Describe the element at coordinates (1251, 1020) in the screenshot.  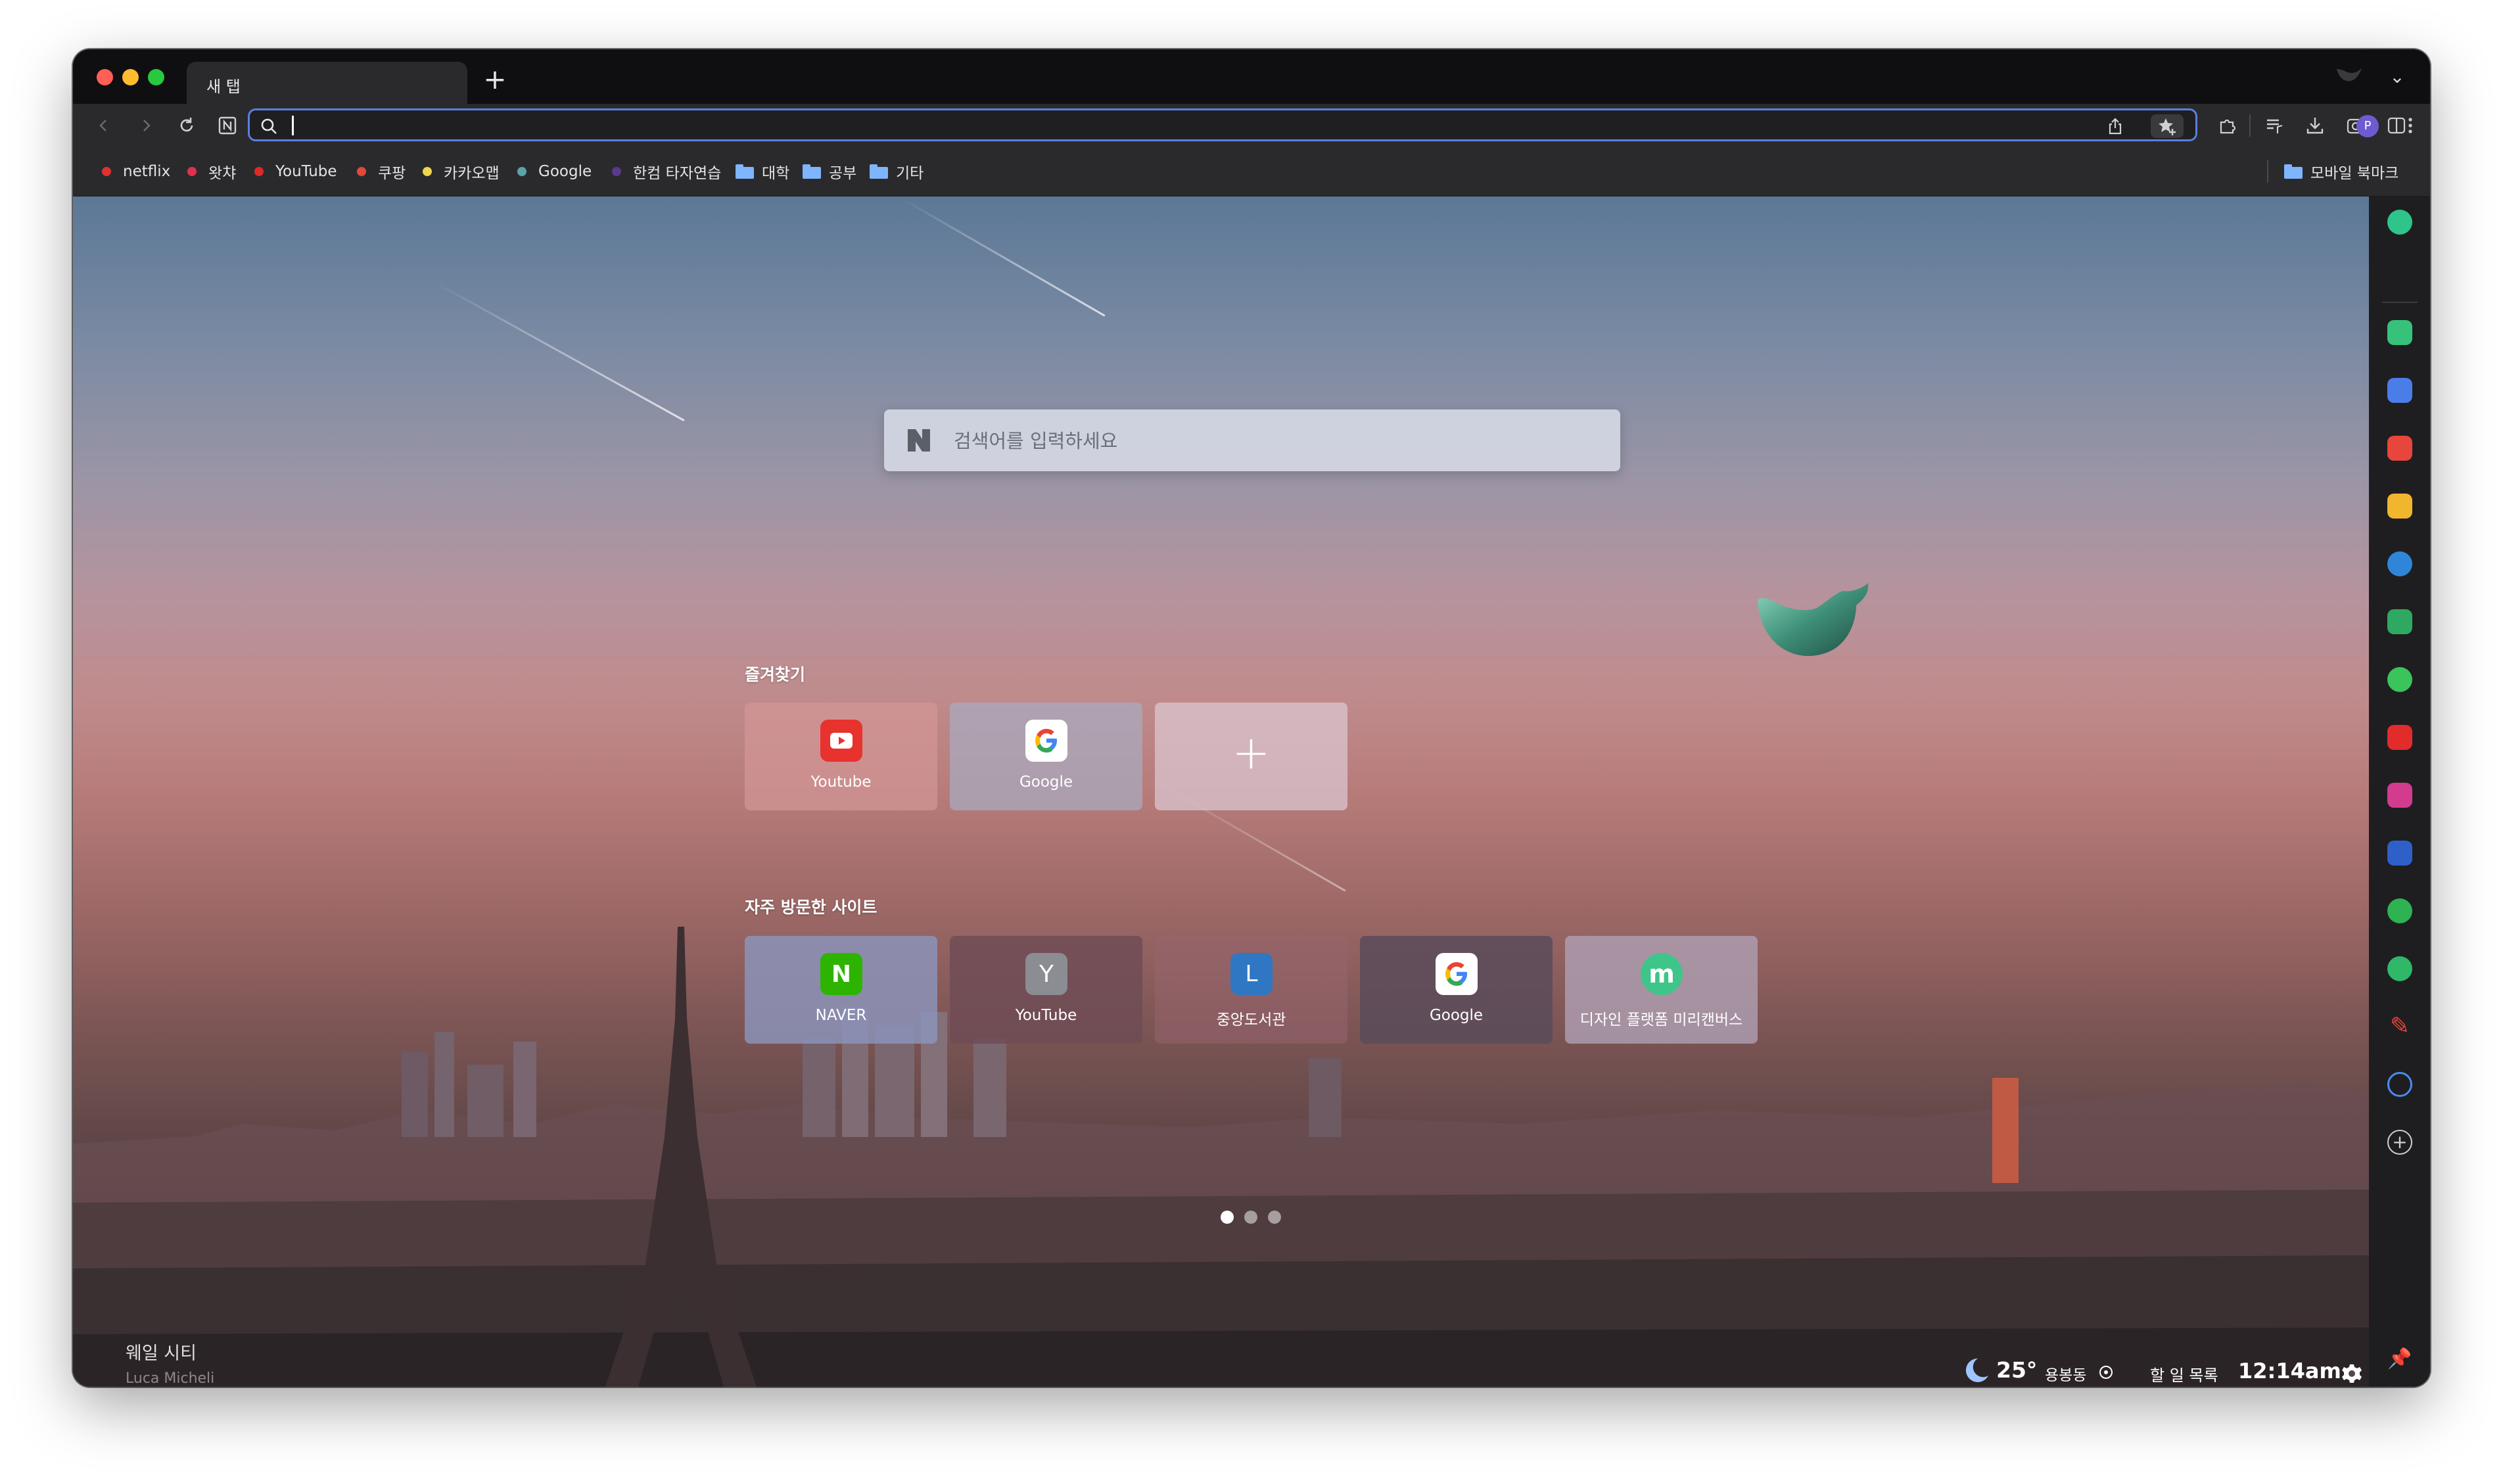
I see `frequent-label: 중앙도서관` at that location.